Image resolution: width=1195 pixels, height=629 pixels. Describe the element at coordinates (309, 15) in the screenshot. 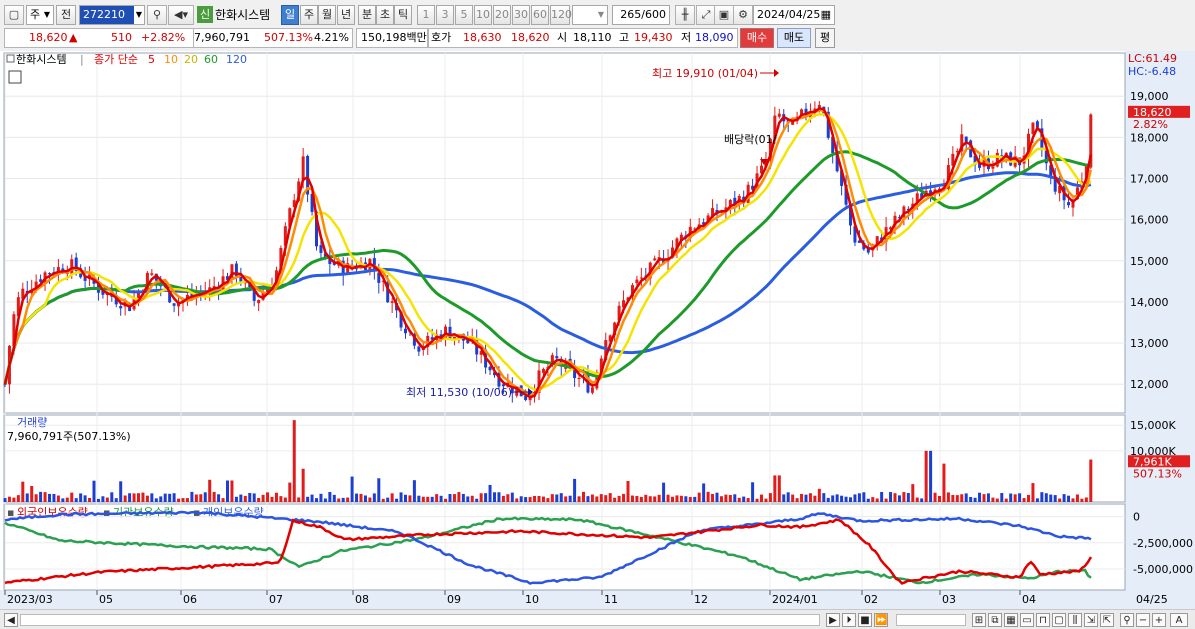

I see `interval-tab: 주` at that location.